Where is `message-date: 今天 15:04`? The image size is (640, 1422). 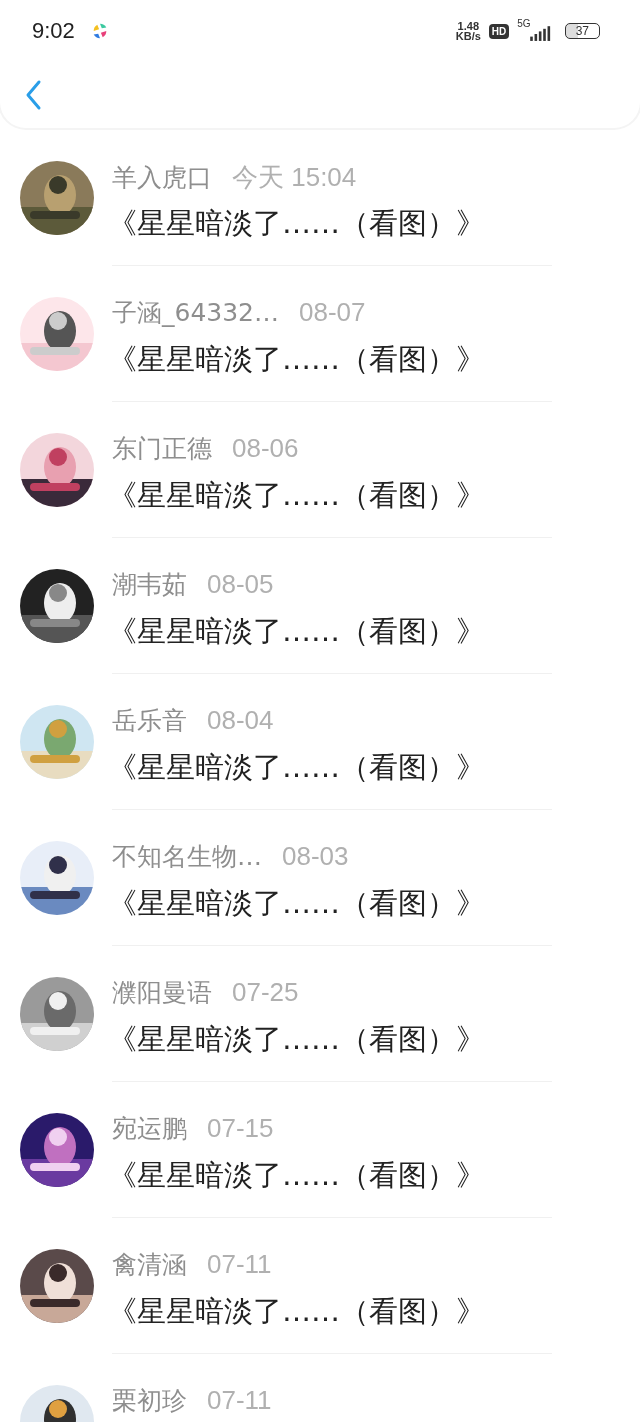 message-date: 今天 15:04 is located at coordinates (294, 177).